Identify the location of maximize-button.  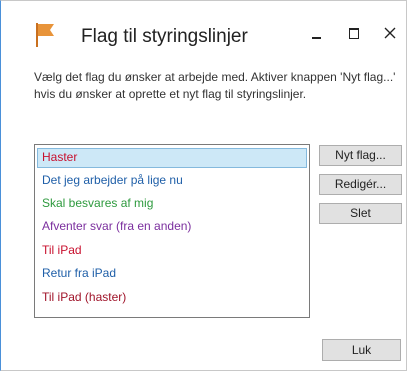
(354, 34).